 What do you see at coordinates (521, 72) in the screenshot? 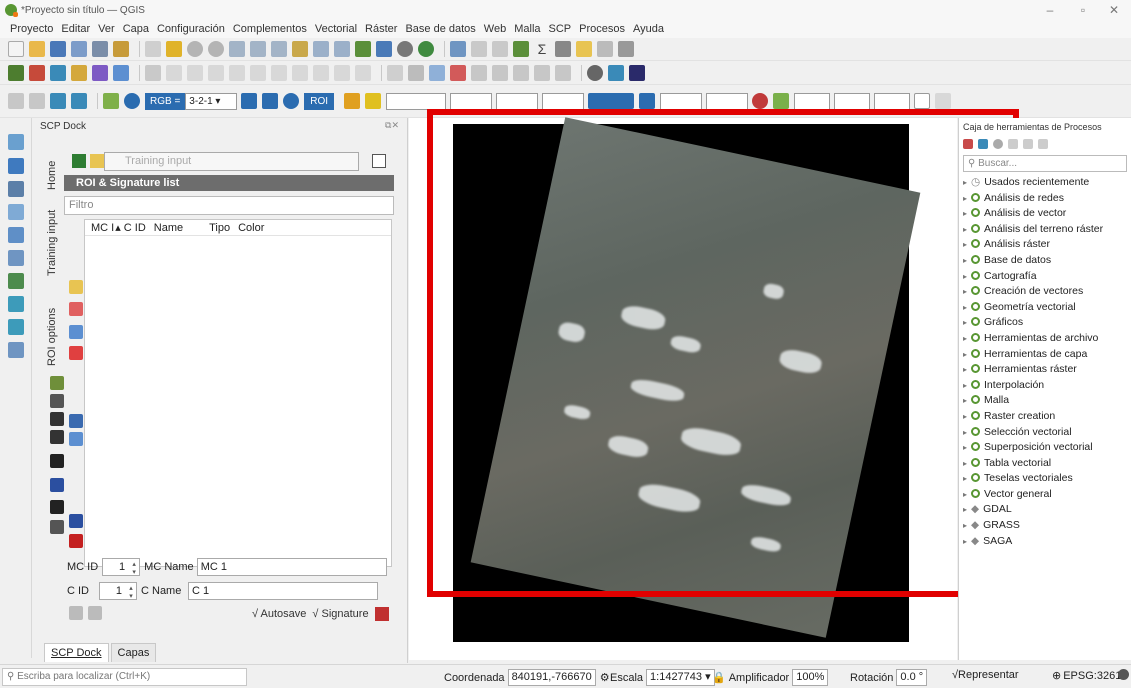
I see `change-label-icon` at bounding box center [521, 72].